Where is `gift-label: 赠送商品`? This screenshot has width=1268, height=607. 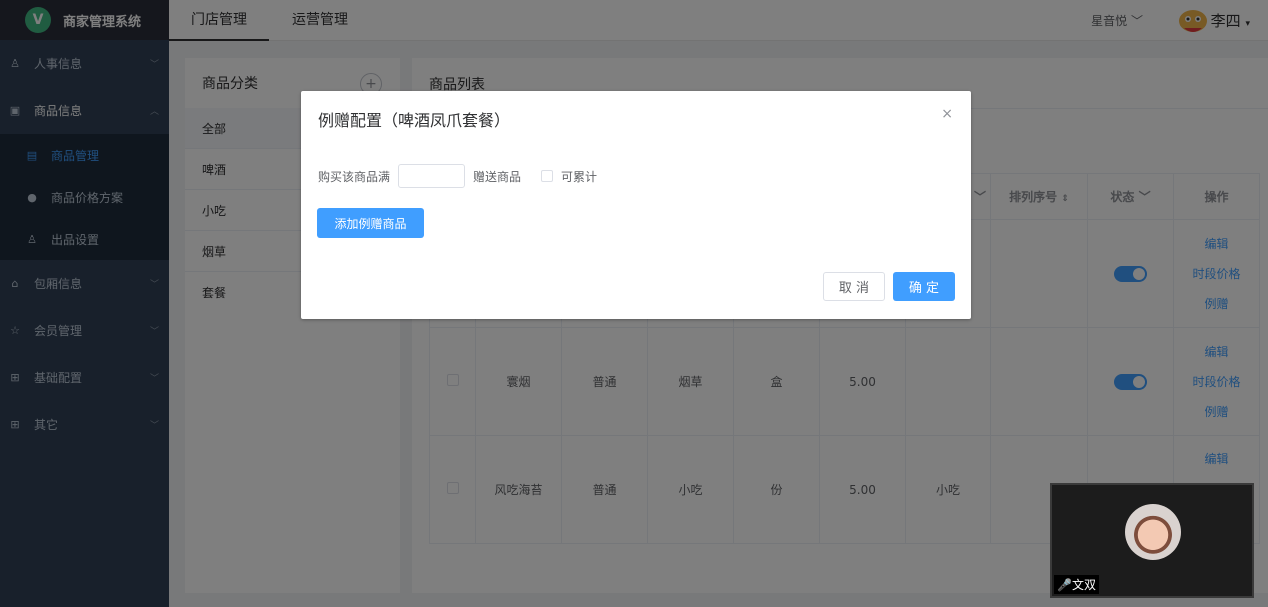 gift-label: 赠送商品 is located at coordinates (497, 176).